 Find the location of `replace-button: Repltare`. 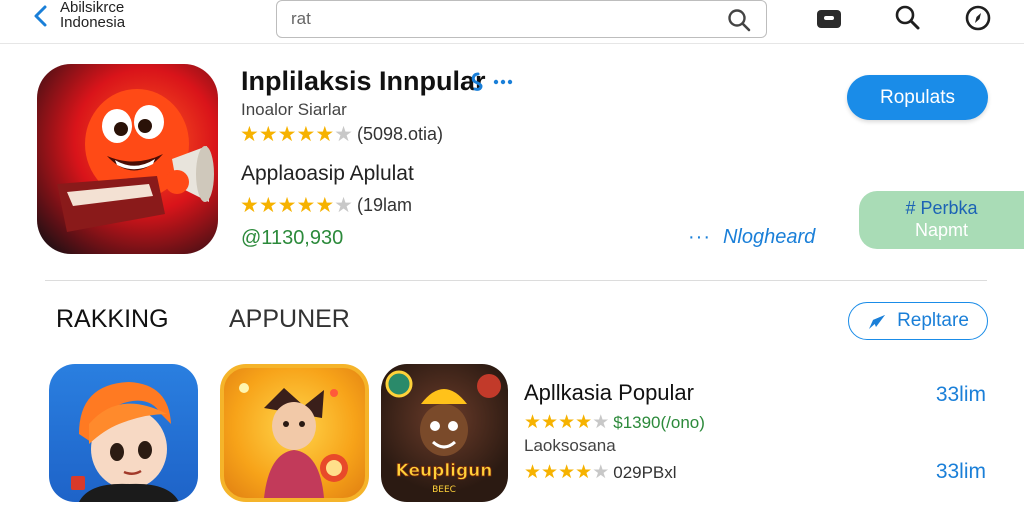

replace-button: Repltare is located at coordinates (918, 321).